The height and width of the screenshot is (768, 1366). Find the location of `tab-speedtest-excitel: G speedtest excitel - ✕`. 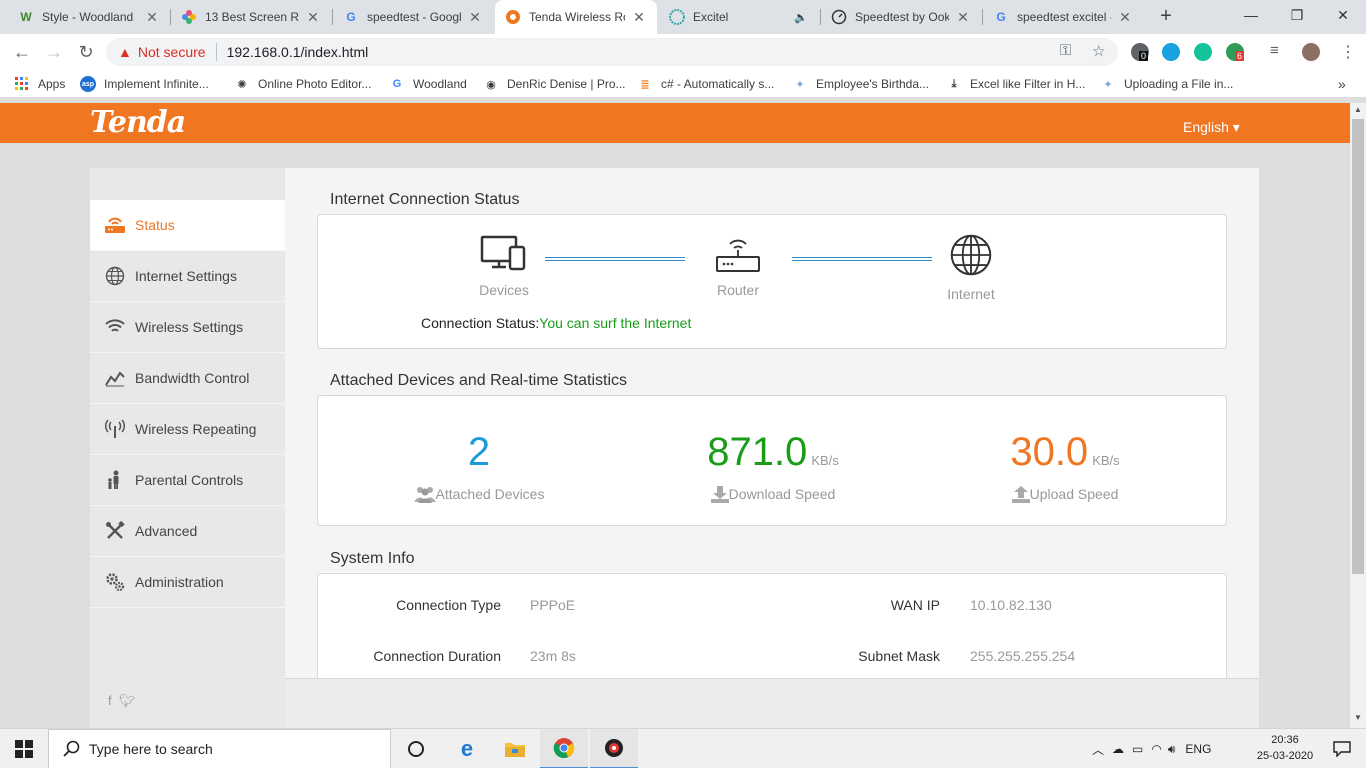

tab-speedtest-excitel: G speedtest excitel - ✕ is located at coordinates (1063, 17).